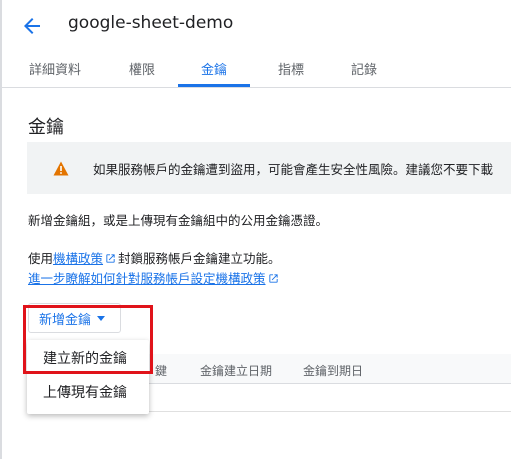 Image resolution: width=511 pixels, height=459 pixels. What do you see at coordinates (236, 371) in the screenshot?
I see `col-created: 金鑰建立日期` at bounding box center [236, 371].